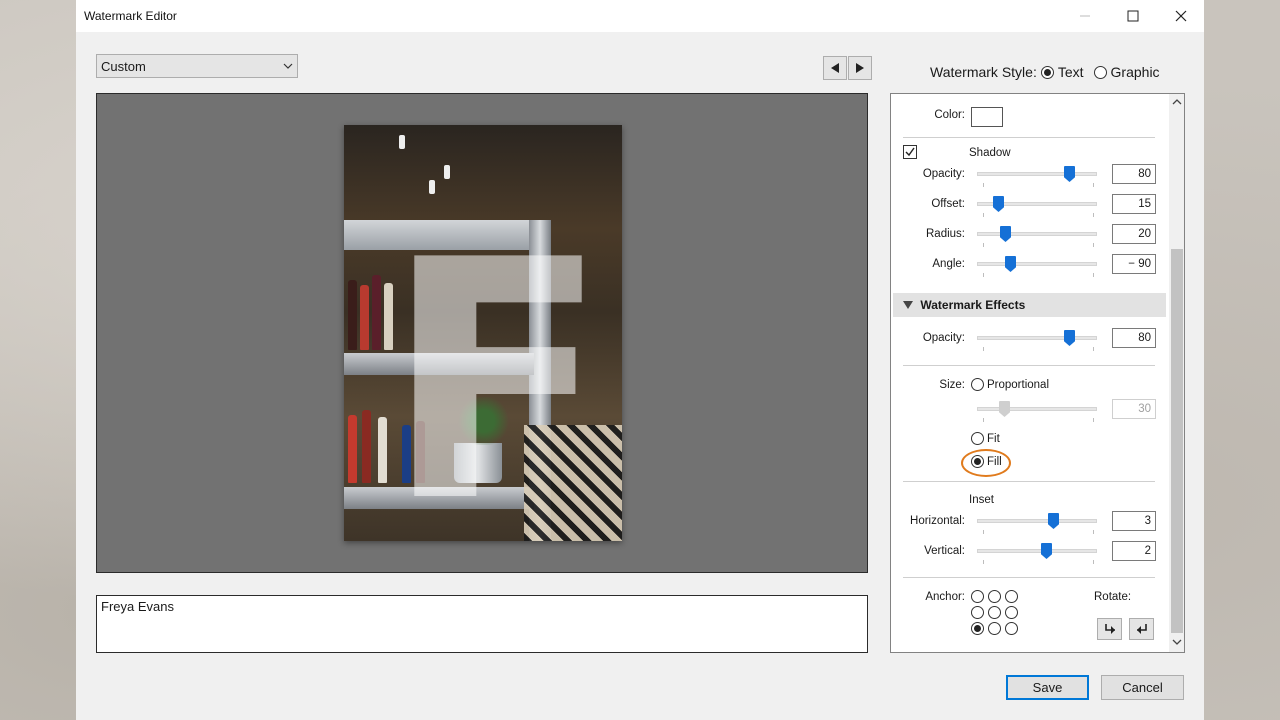  Describe the element at coordinates (937, 521) in the screenshot. I see `horizontal-label: Horizontal:` at that location.